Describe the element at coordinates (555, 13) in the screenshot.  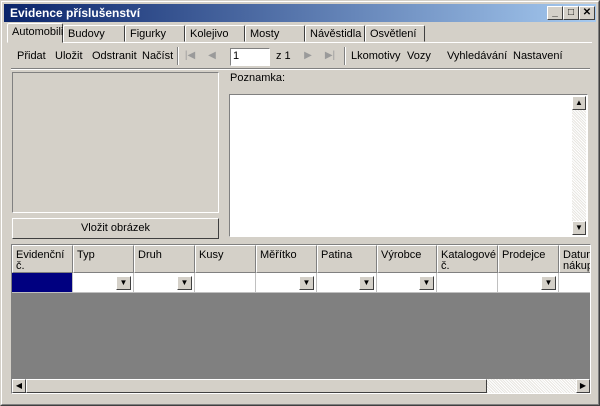
I see `minimize-icon: _` at that location.